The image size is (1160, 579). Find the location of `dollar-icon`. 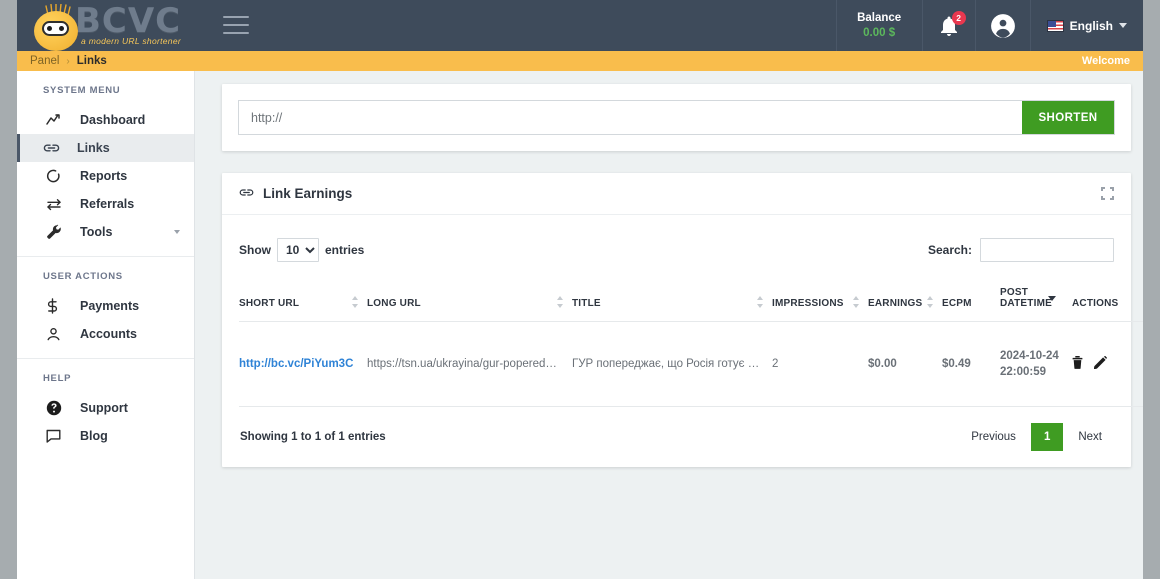

dollar-icon is located at coordinates (57, 306).